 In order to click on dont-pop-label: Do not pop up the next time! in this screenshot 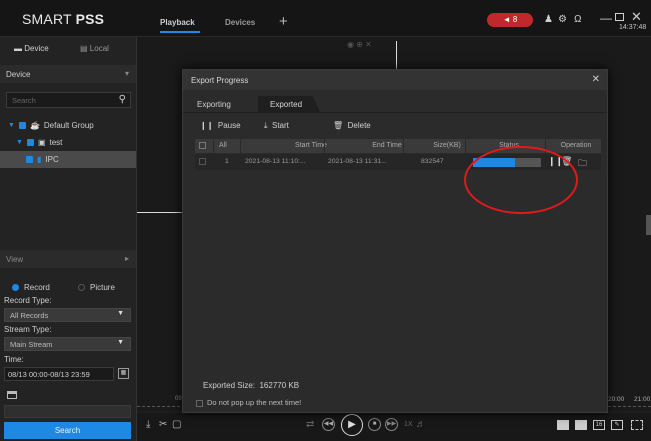, I will do `click(254, 402)`.